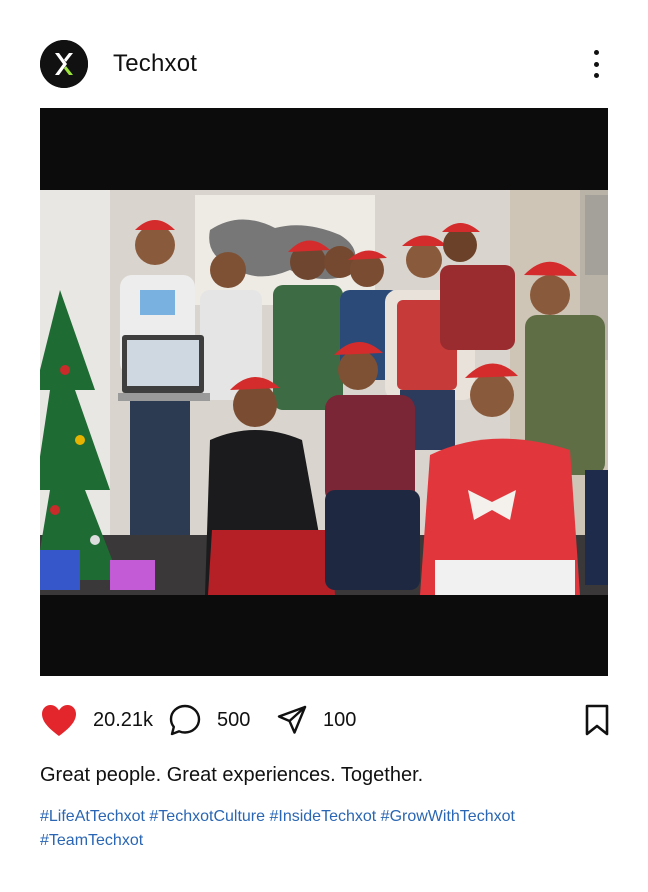 This screenshot has height=892, width=648. I want to click on share-count: 100, so click(340, 719).